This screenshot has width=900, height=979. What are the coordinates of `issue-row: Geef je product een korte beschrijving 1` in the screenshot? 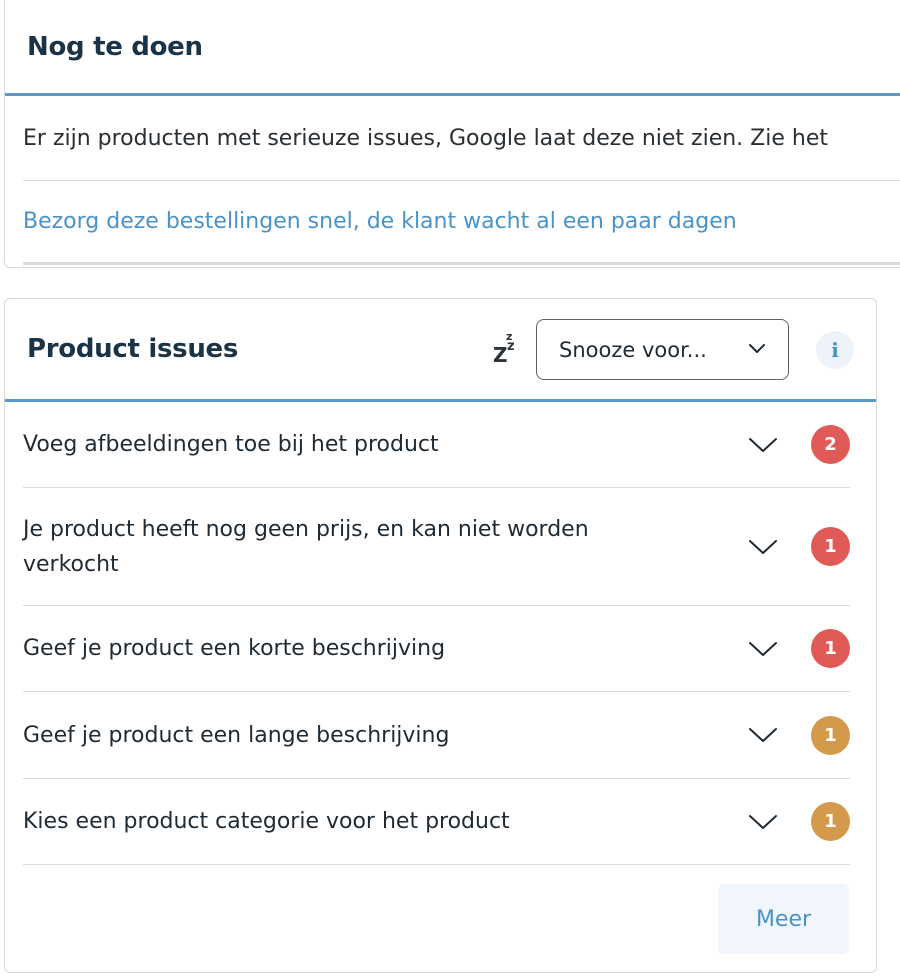 It's located at (436, 649).